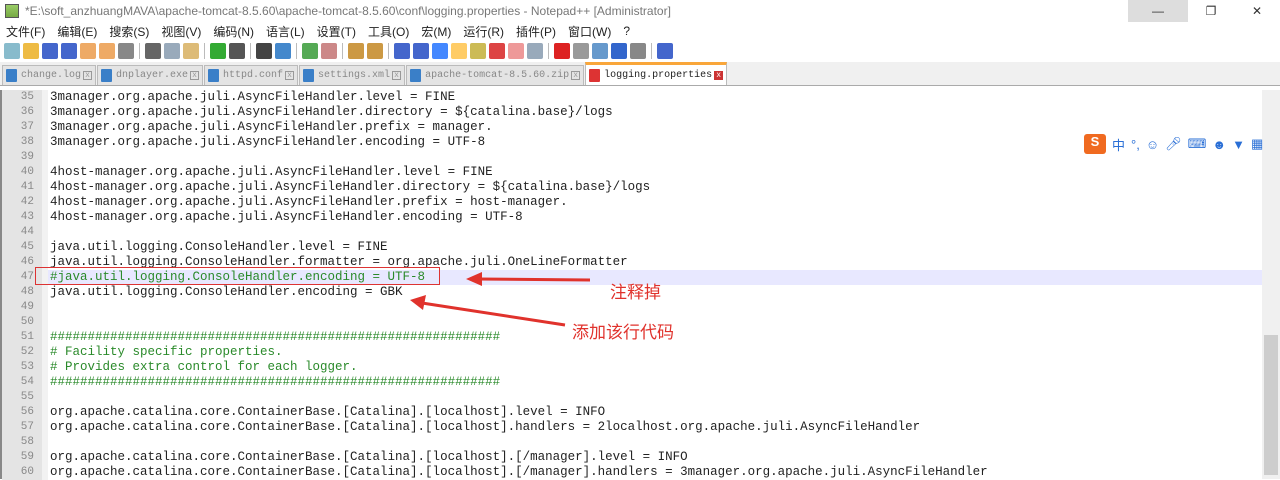 Image resolution: width=1280 pixels, height=480 pixels. I want to click on annotation-comment-out: 注释掉, so click(635, 292).